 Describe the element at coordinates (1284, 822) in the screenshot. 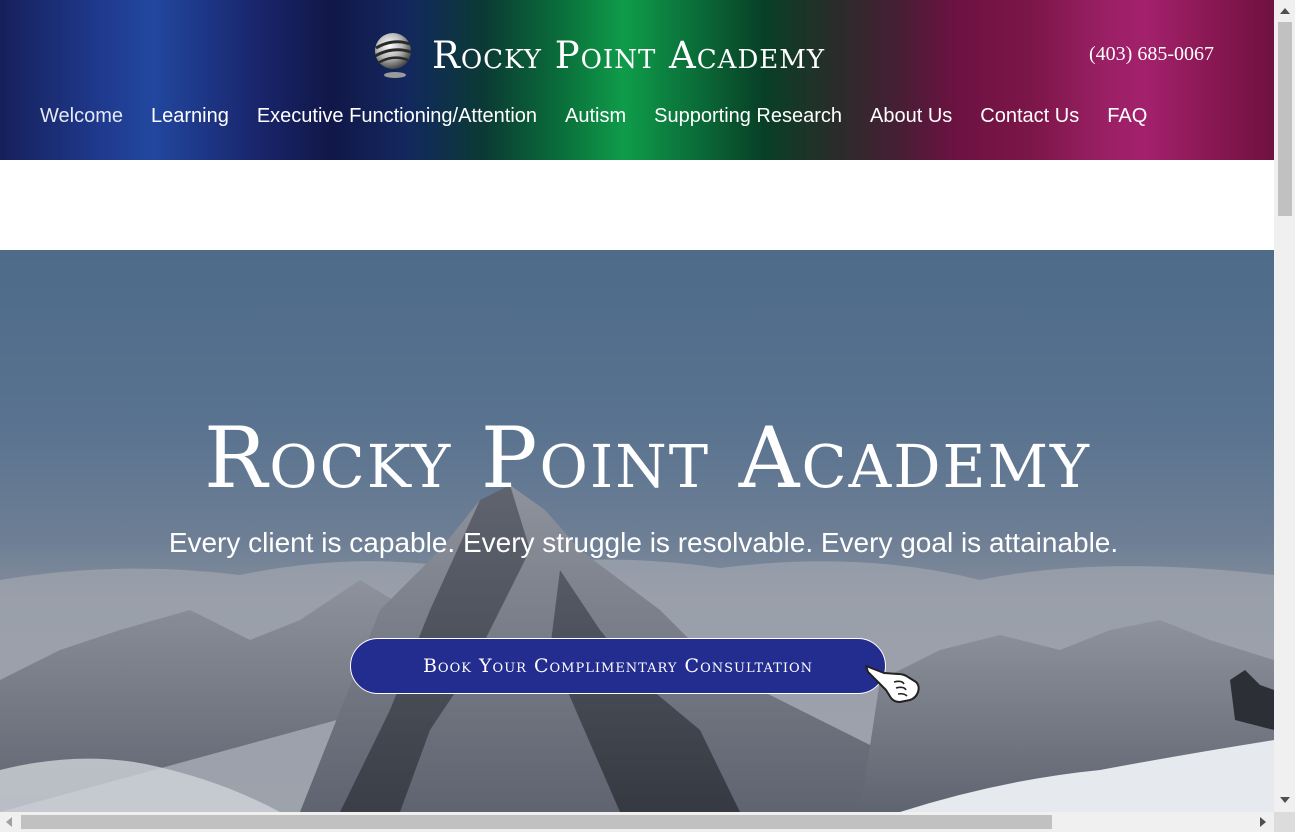

I see `scrollbar-corner` at that location.